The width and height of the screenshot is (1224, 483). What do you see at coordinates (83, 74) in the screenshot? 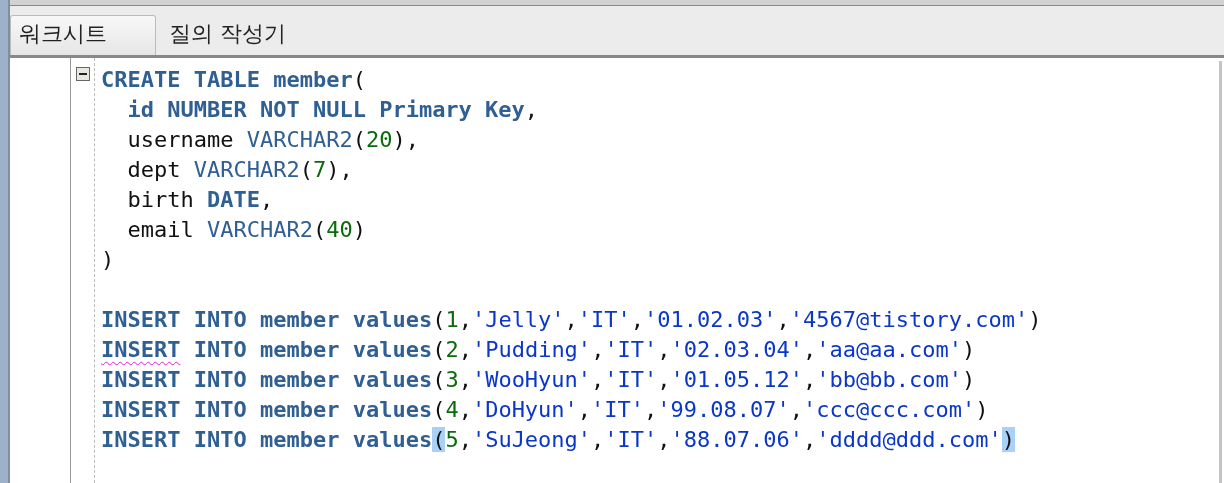
I see `fold-toggle-icon` at bounding box center [83, 74].